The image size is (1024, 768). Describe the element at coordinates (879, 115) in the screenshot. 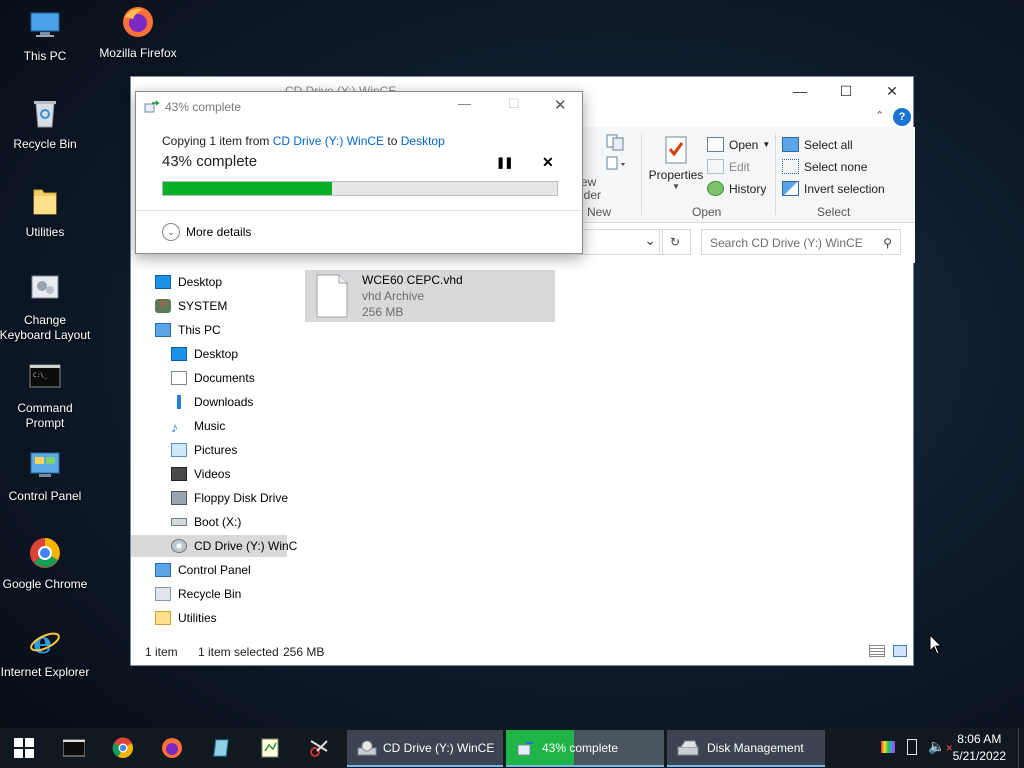

I see `ribbon-collapse-icon: ⌃` at that location.